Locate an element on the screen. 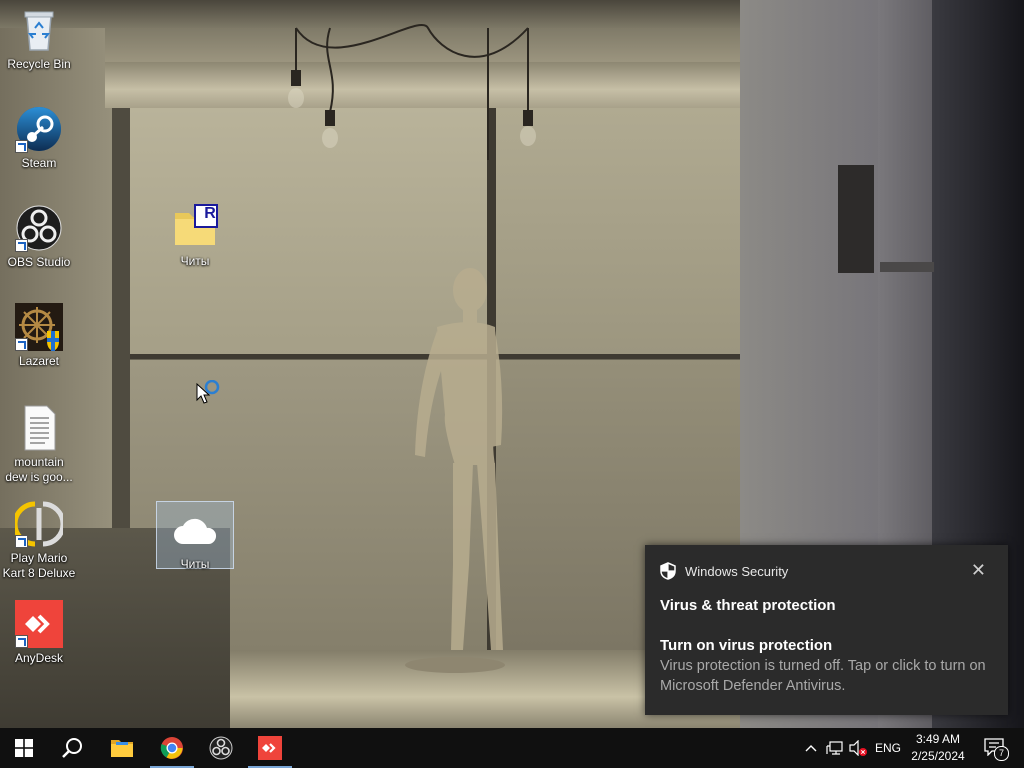 The image size is (1024, 768). clock-time: 3:49 AM is located at coordinates (938, 739).